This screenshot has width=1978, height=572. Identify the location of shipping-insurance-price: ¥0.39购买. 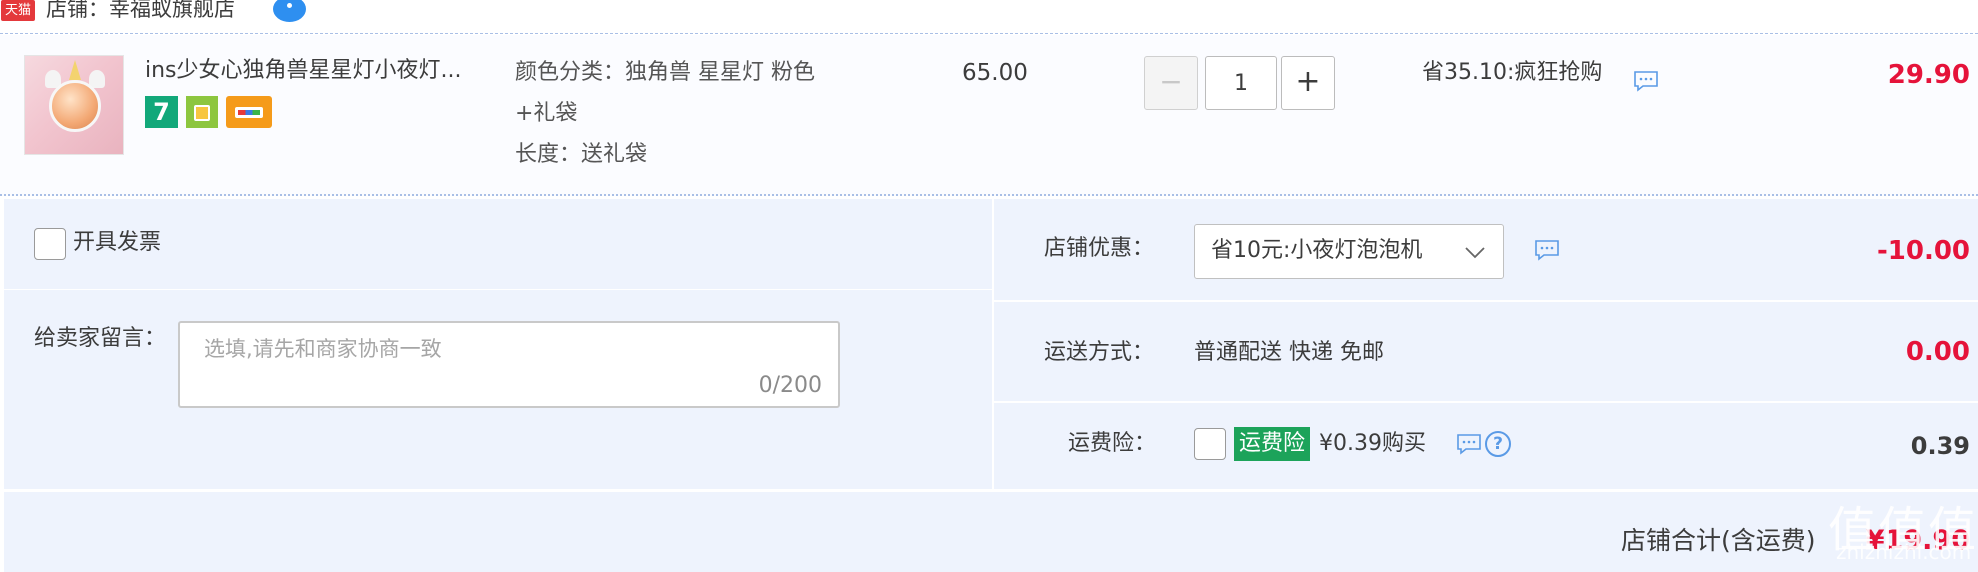
(1372, 443).